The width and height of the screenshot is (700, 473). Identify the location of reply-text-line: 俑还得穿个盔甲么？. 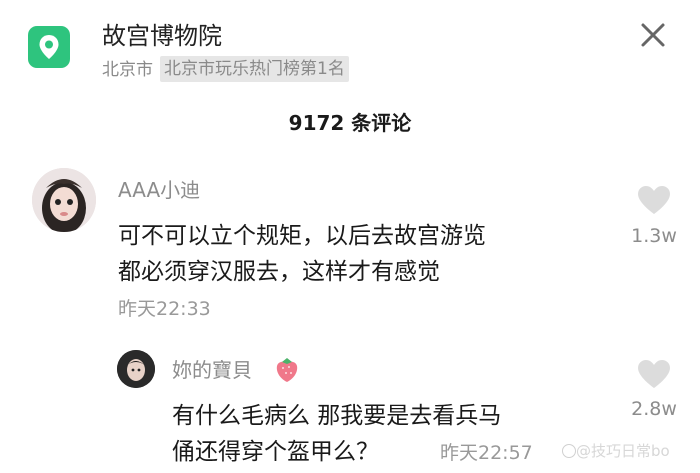
(275, 452).